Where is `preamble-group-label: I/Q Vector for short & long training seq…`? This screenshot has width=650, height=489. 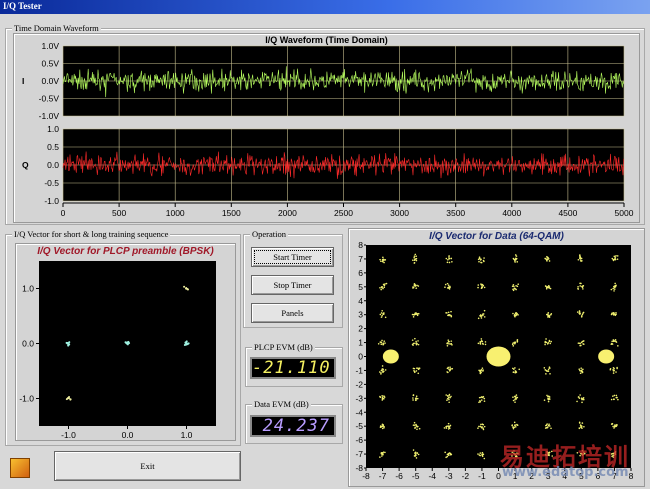
preamble-group-label: I/Q Vector for short & long training seq… is located at coordinates (91, 234).